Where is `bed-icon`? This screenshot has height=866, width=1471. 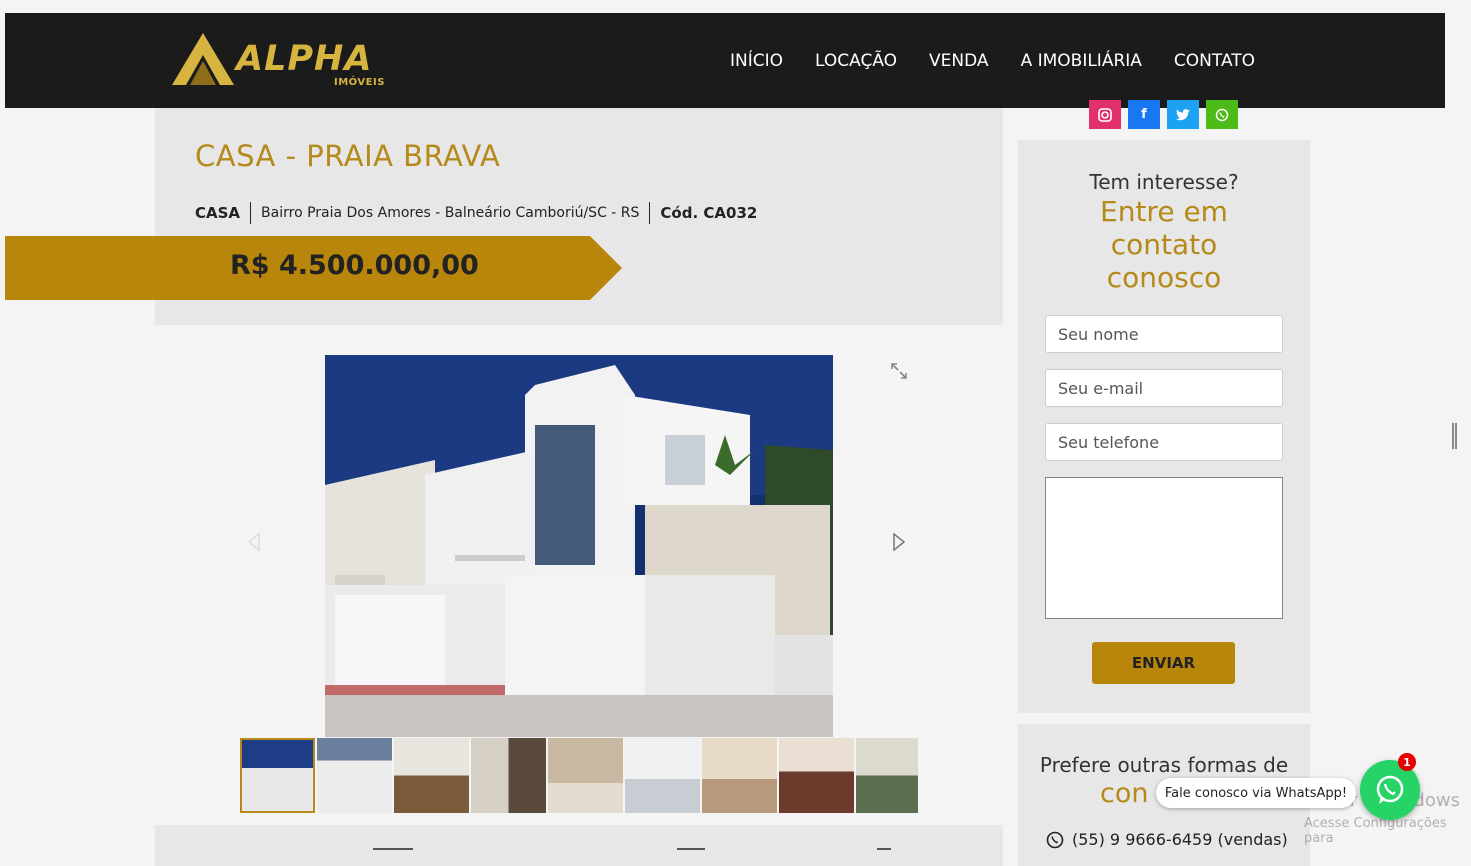
bed-icon is located at coordinates (393, 857).